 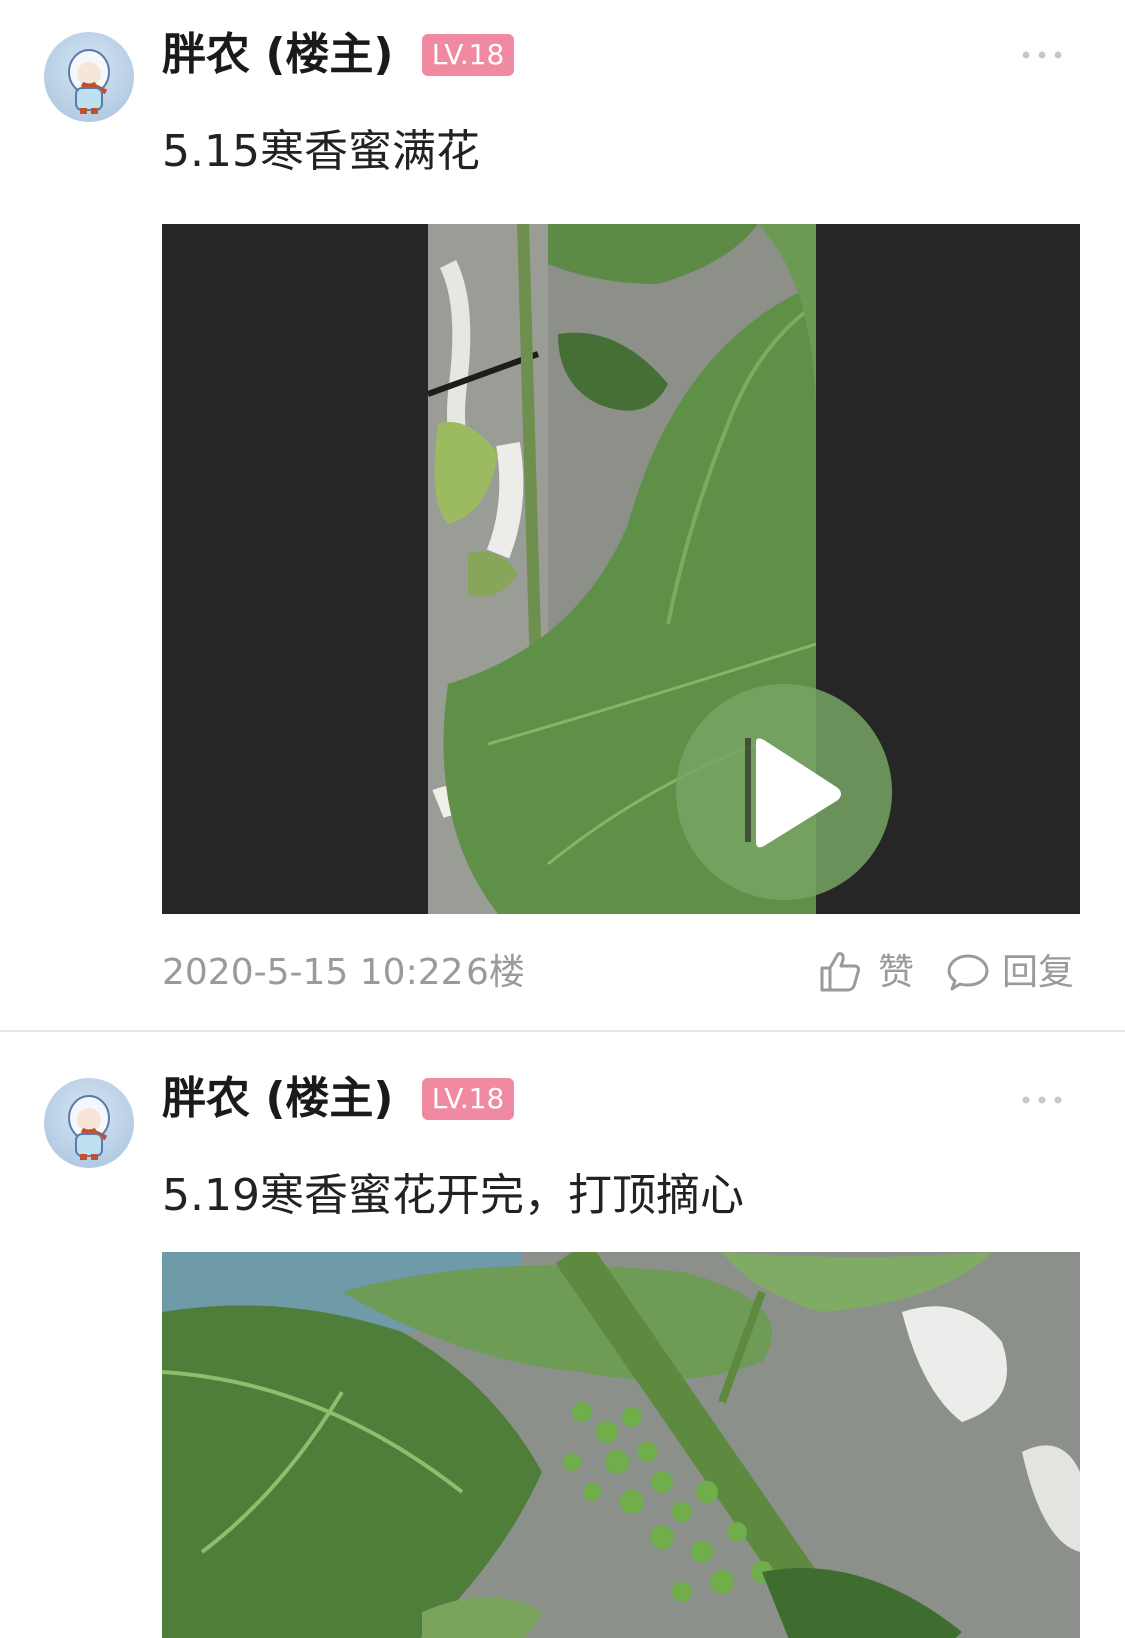 I want to click on play-icon, so click(x=793, y=793).